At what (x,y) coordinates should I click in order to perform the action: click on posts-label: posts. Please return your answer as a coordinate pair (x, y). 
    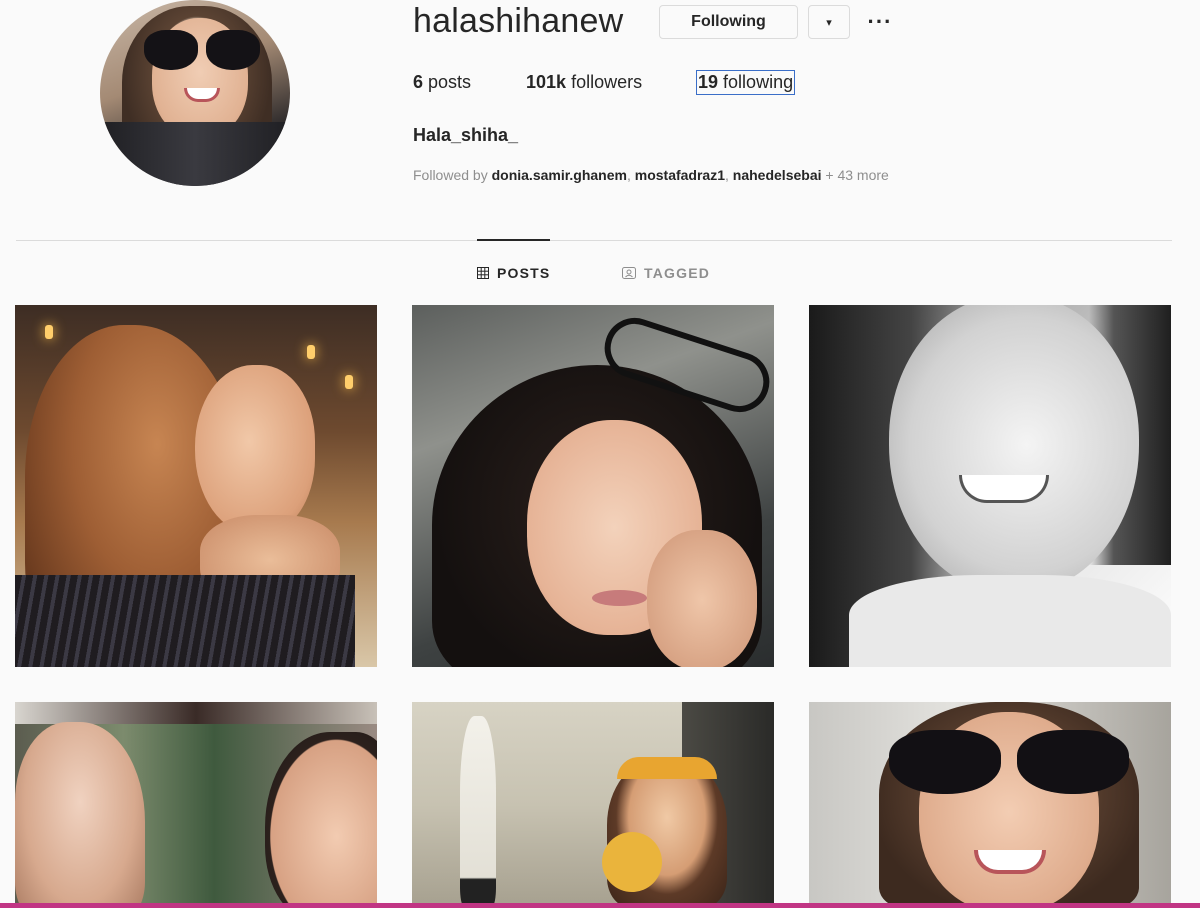
    Looking at the image, I should click on (450, 82).